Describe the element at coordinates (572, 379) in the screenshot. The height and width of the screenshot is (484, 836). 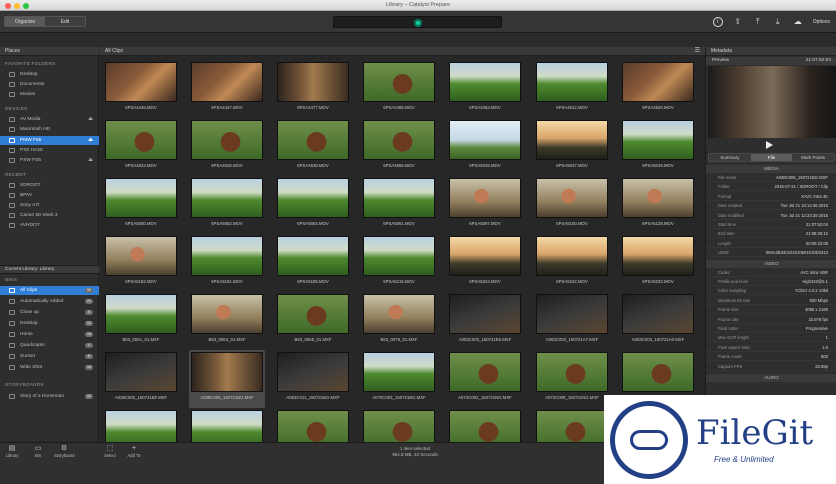
I see `clip-item: A072C008_150721NG.MXF` at that location.